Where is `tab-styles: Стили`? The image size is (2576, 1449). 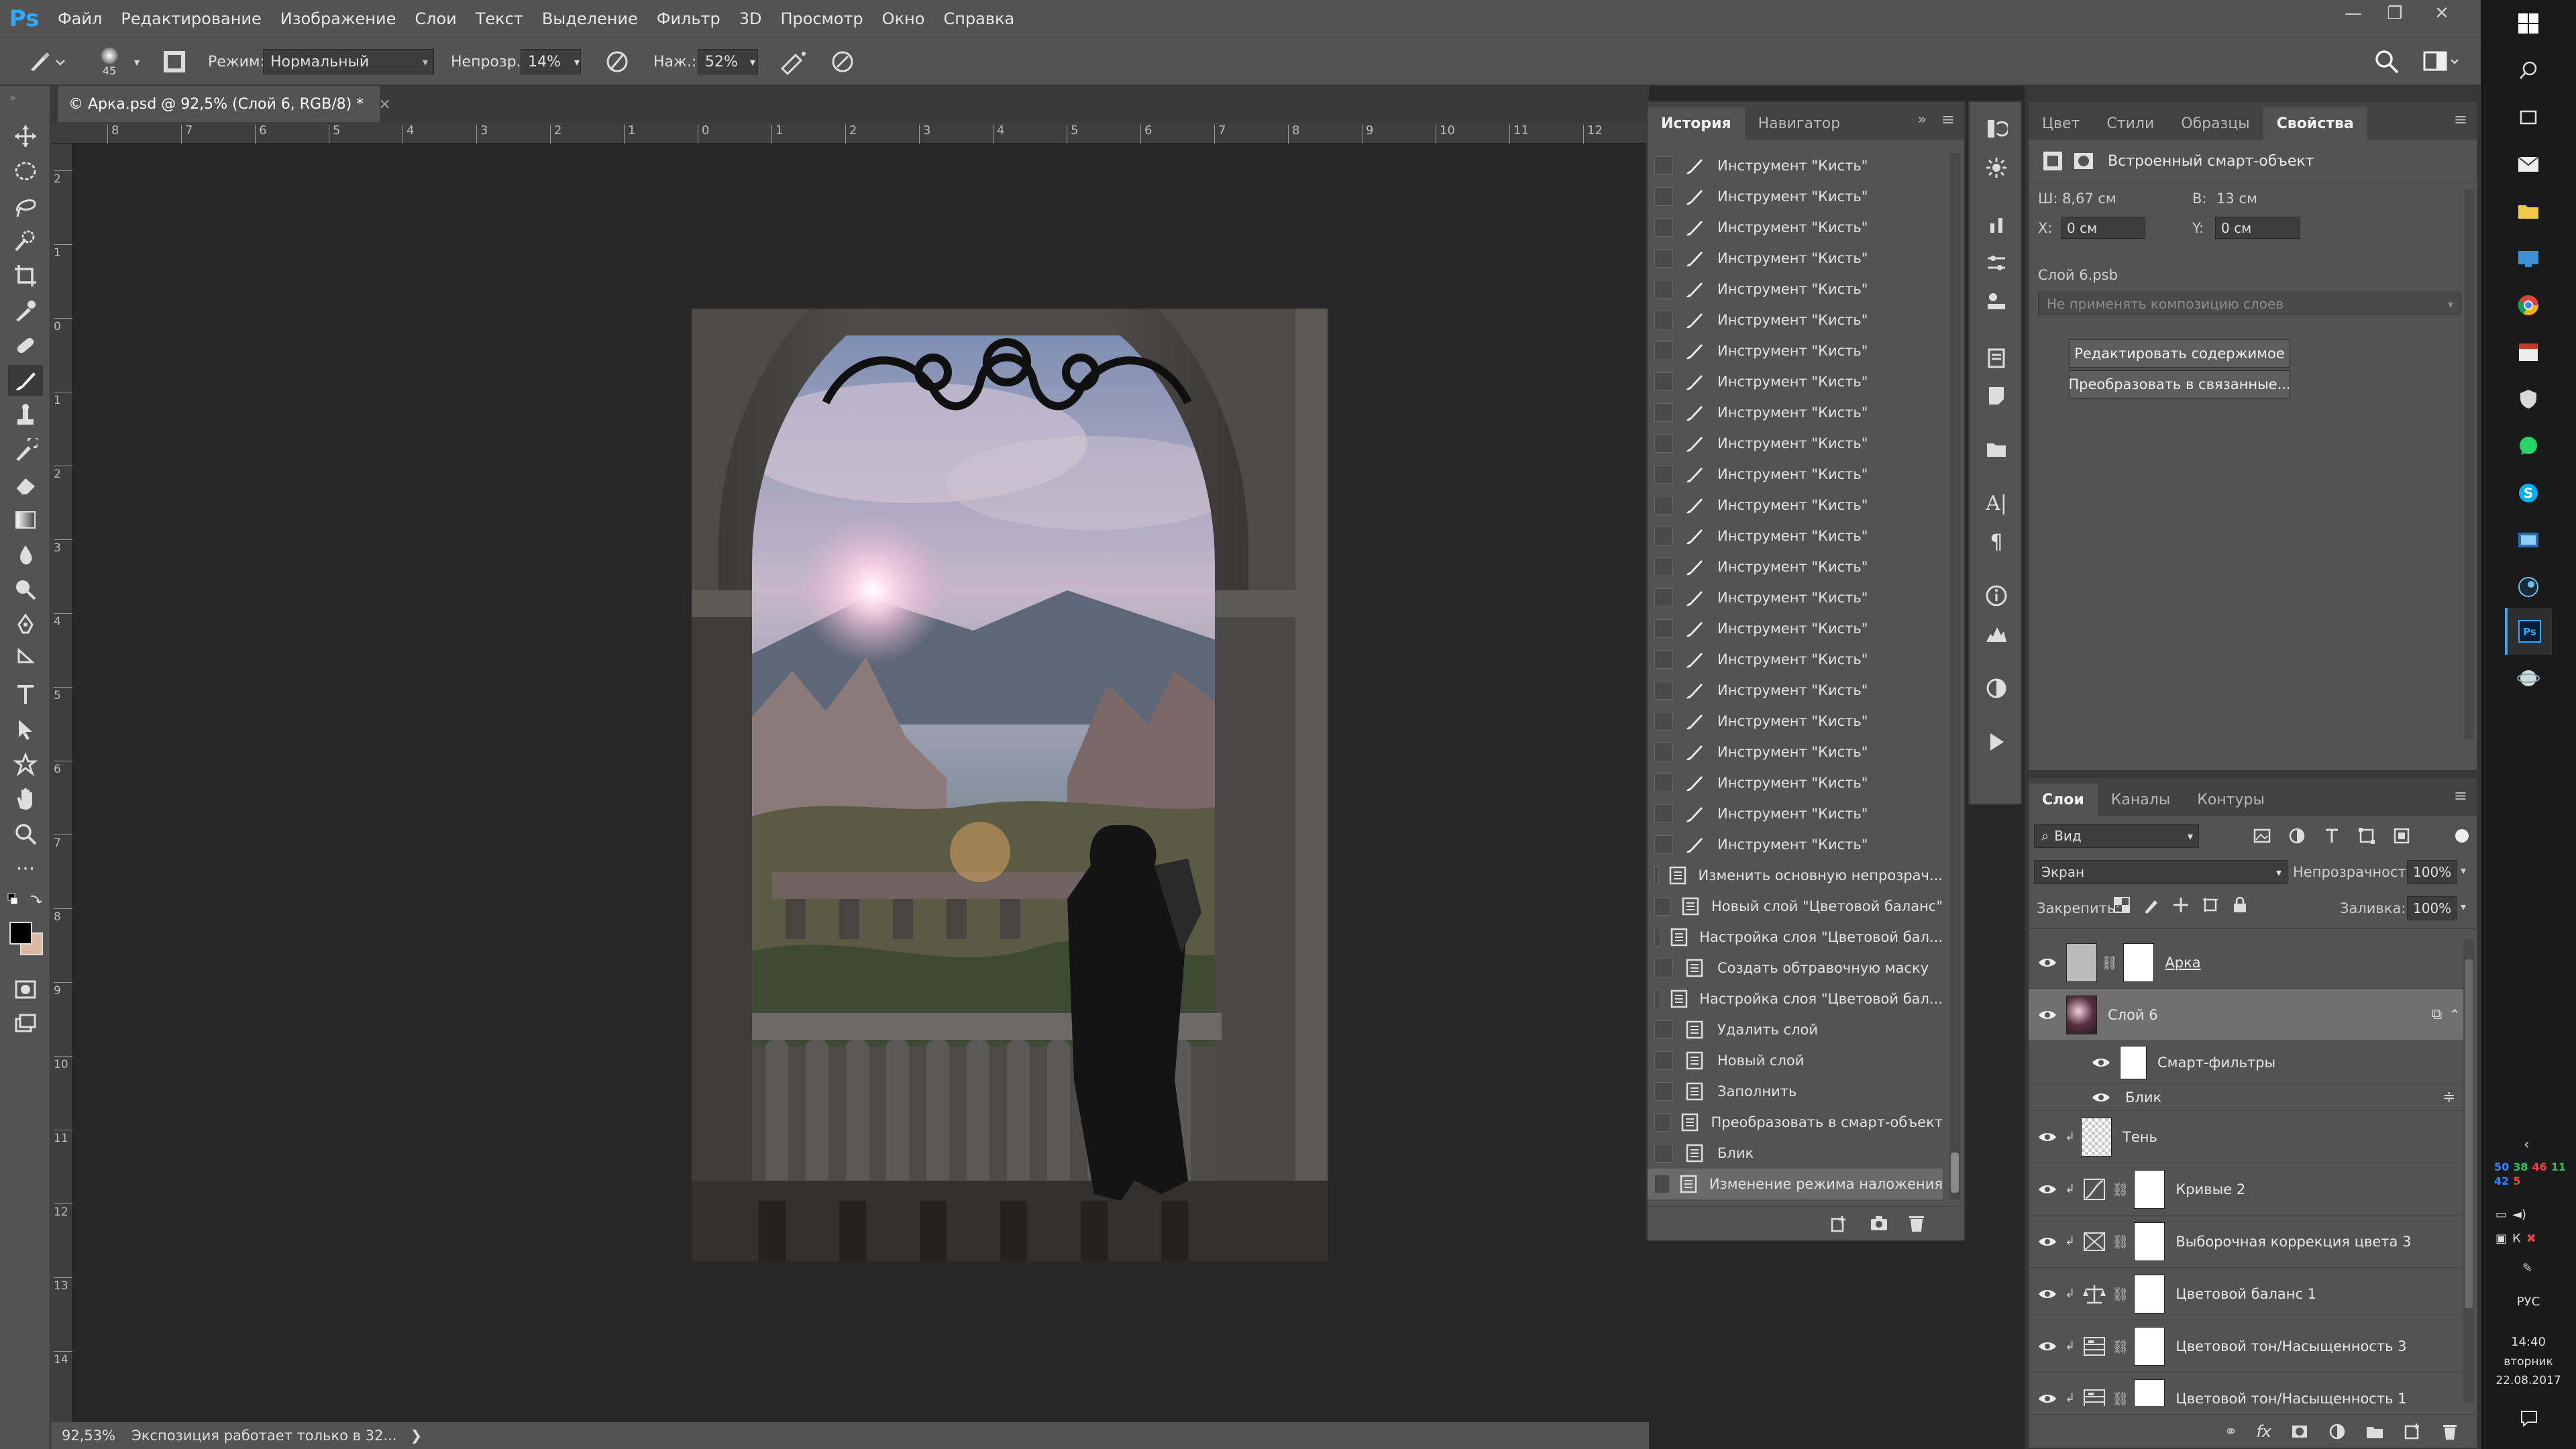
tab-styles: Стили is located at coordinates (2130, 123).